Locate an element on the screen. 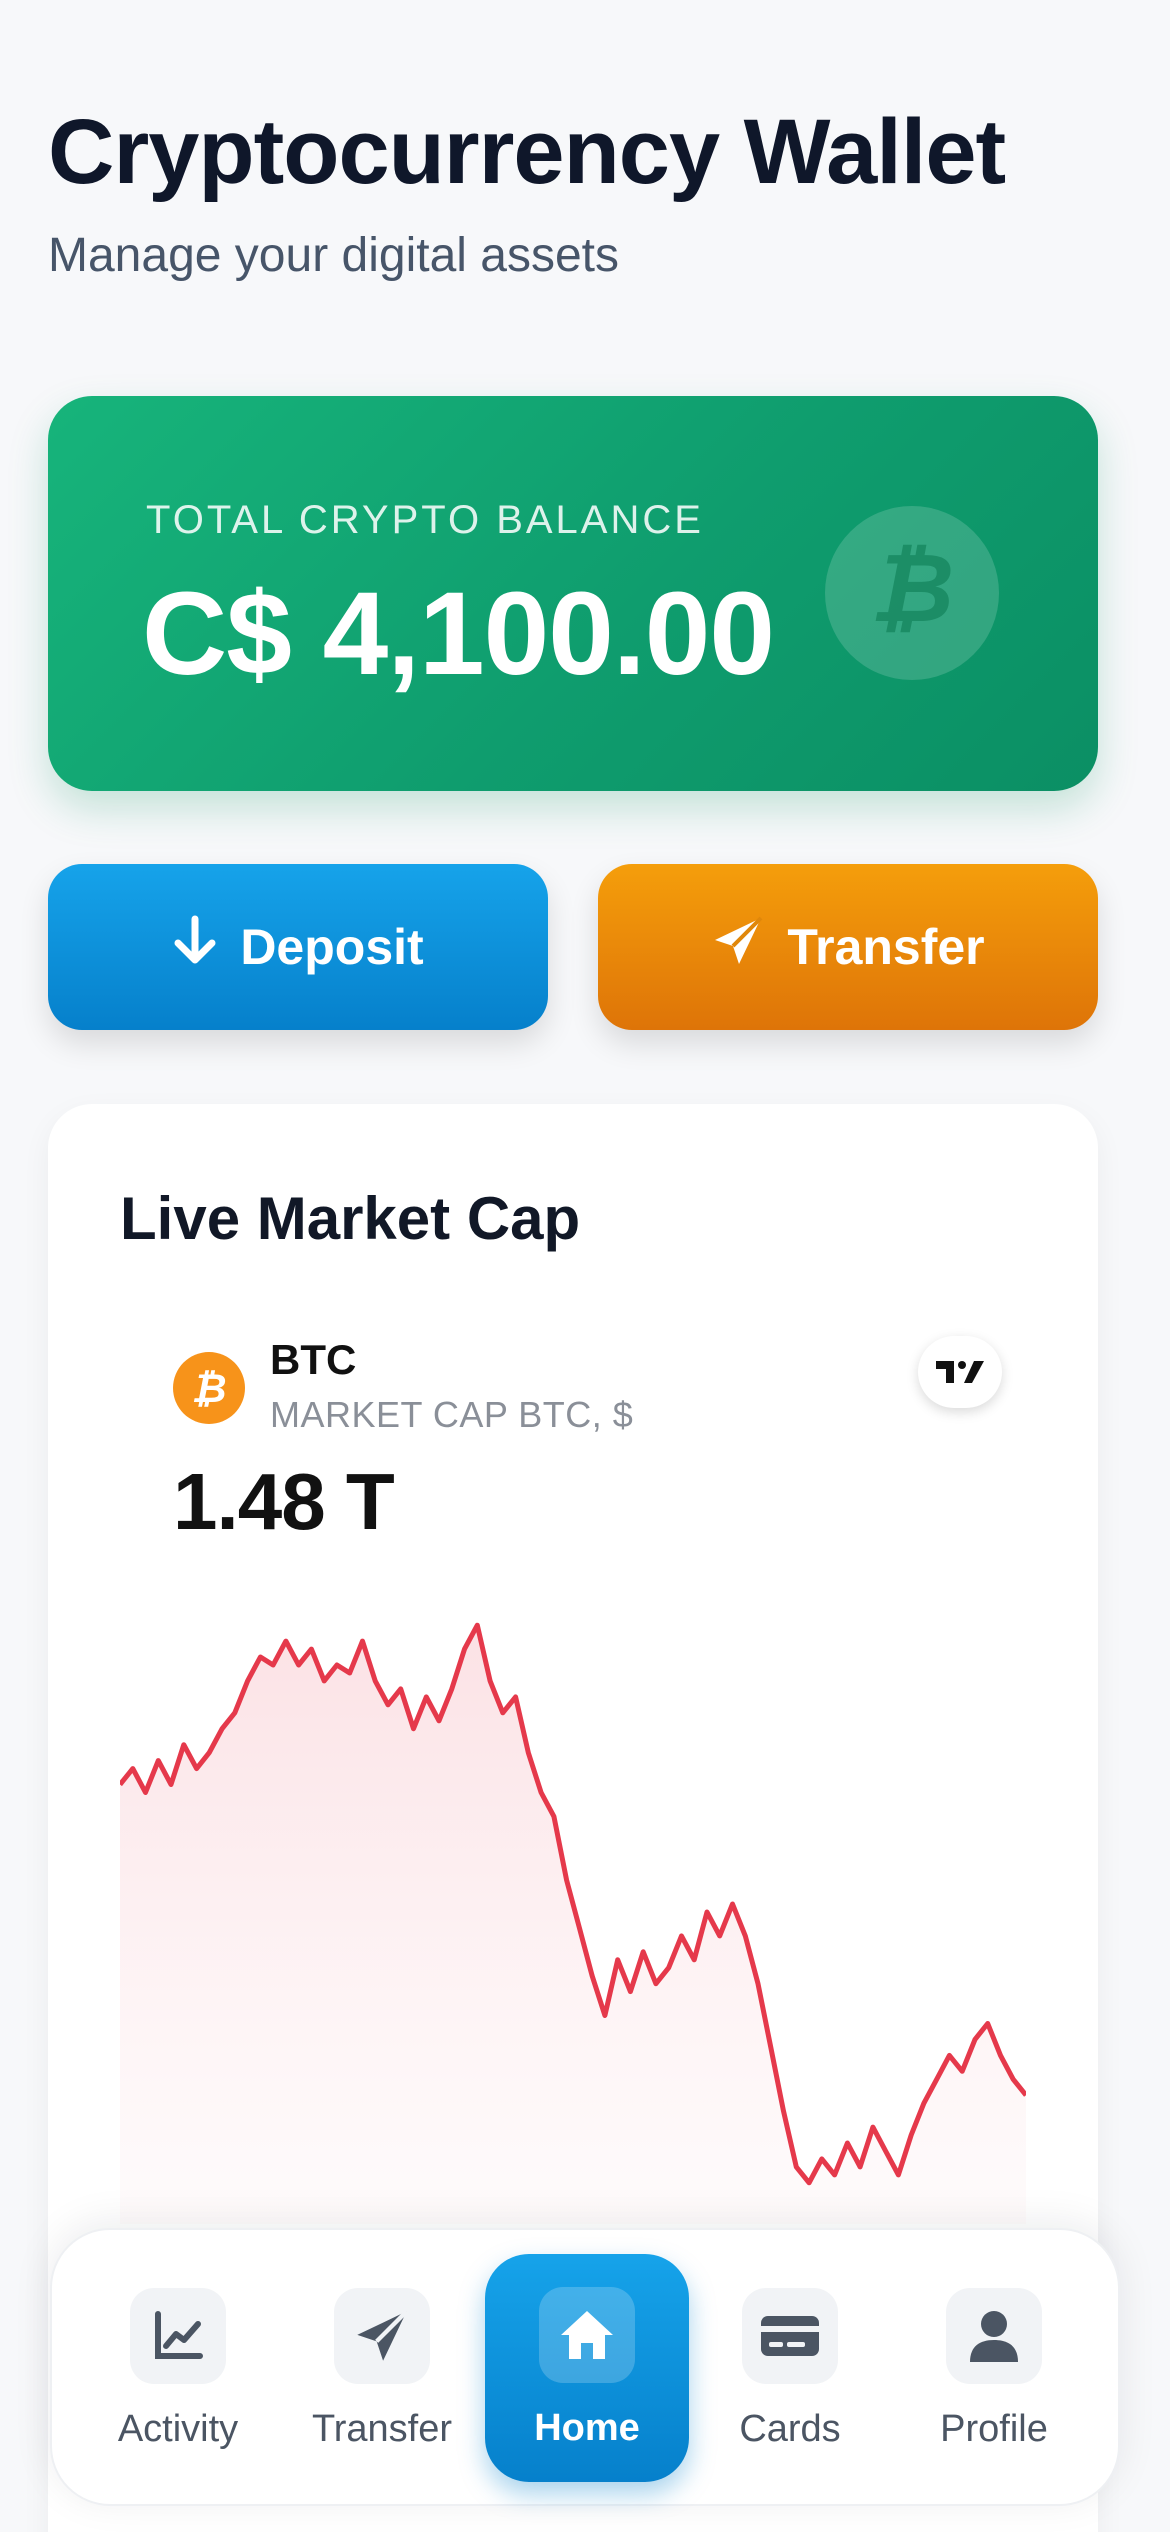  transfer-button: Transfer is located at coordinates (848, 947).